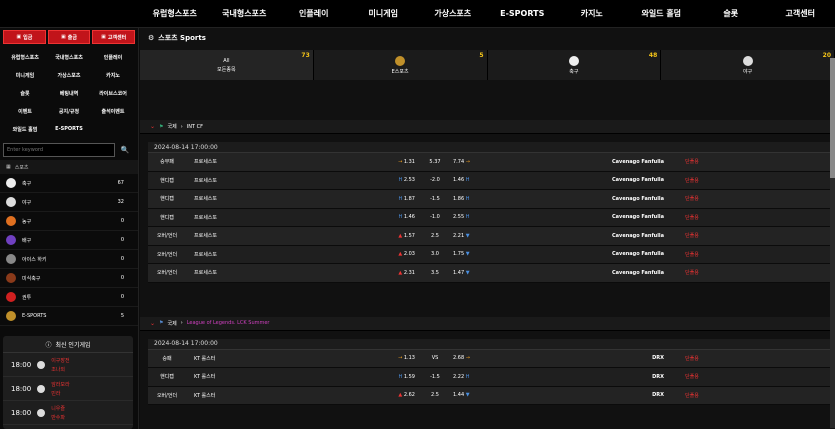 This screenshot has width=835, height=429. What do you see at coordinates (479, 395) in the screenshot?
I see `away-odds: 1.44 ▼` at bounding box center [479, 395].